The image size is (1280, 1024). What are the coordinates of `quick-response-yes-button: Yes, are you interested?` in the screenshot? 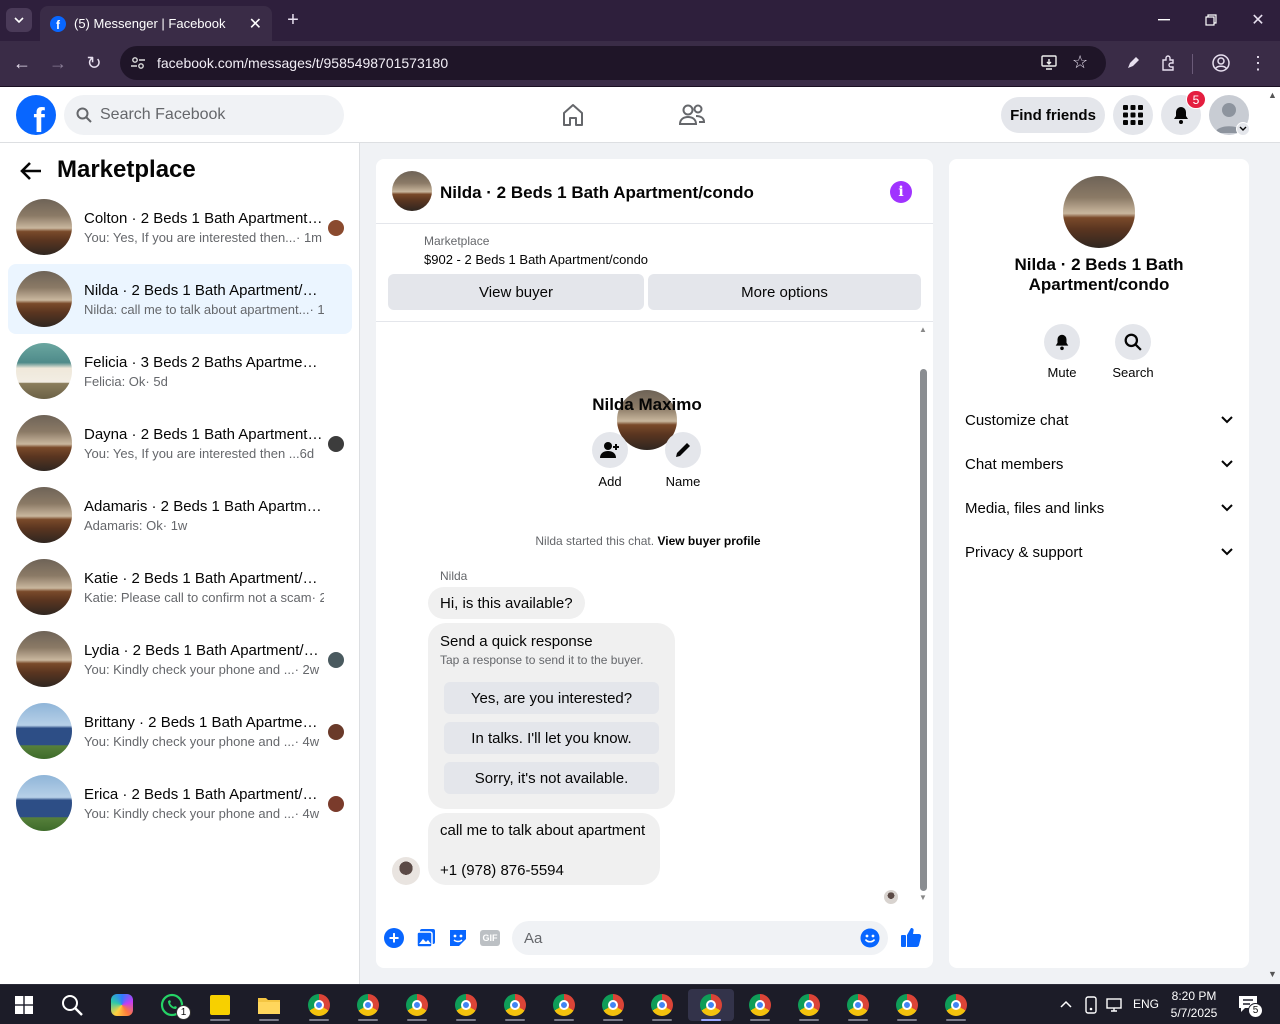 It's located at (551, 698).